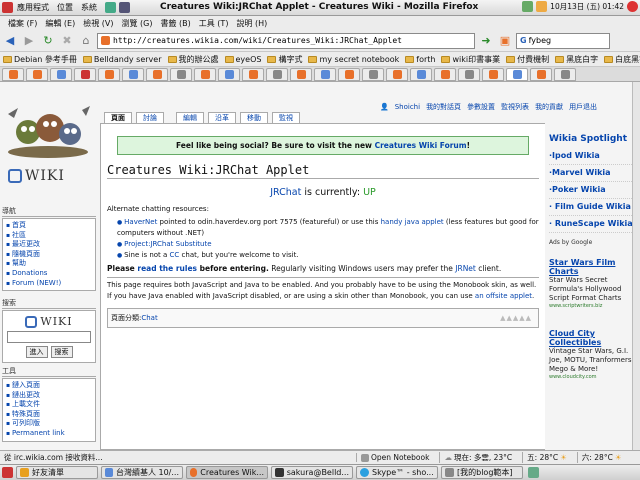  What do you see at coordinates (214, 23) in the screenshot?
I see `menu-tools: 工具 (T)` at bounding box center [214, 23].